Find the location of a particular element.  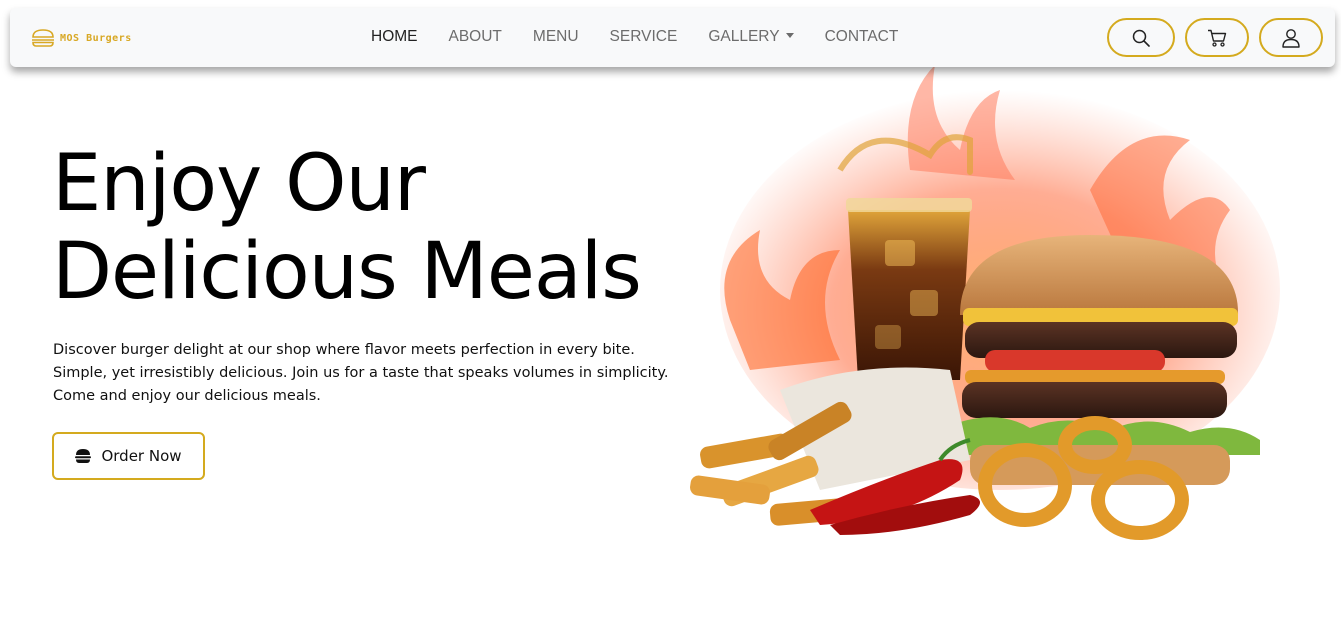

nav-item-gallery: GALLERY is located at coordinates (751, 37).